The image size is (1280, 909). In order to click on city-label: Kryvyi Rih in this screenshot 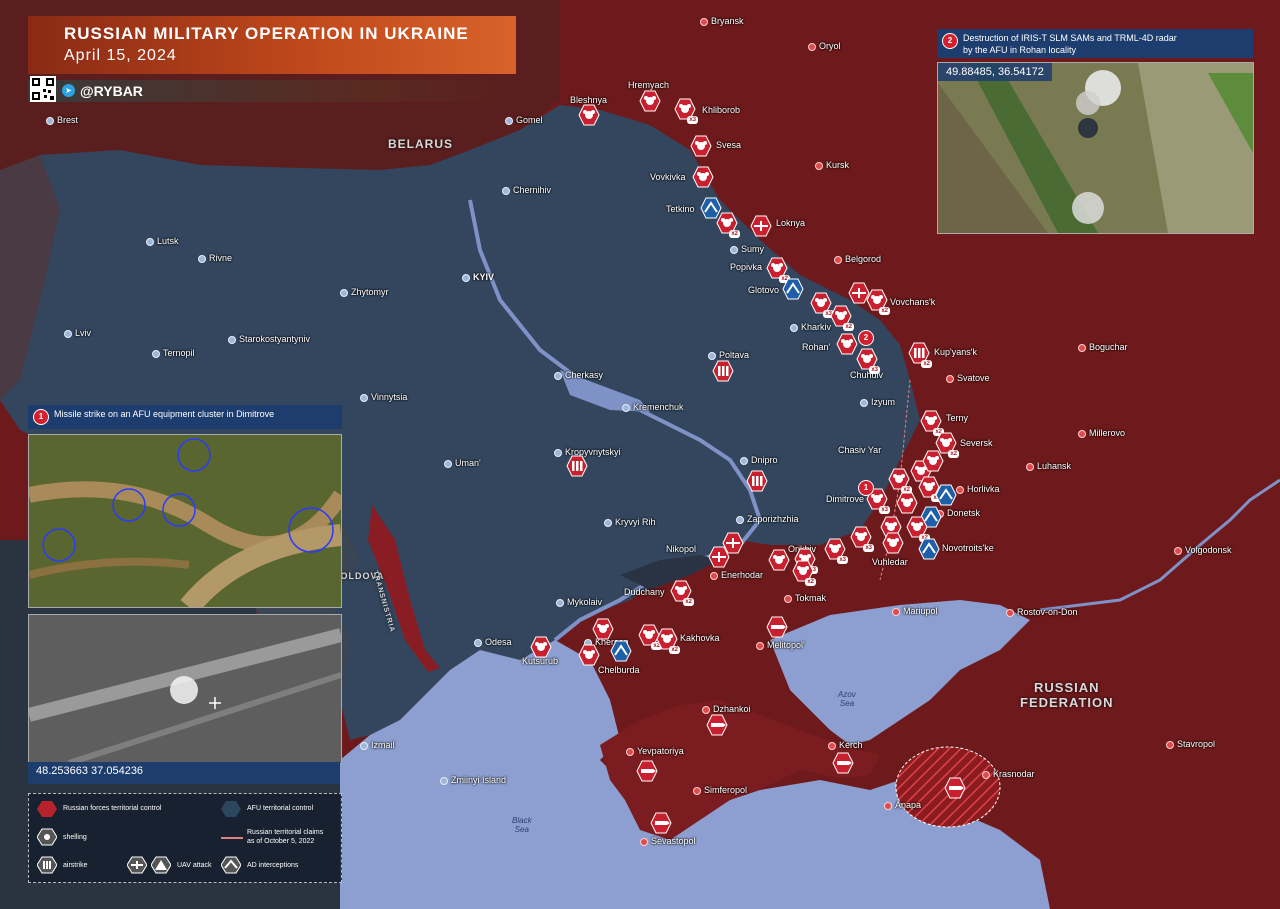, I will do `click(635, 522)`.